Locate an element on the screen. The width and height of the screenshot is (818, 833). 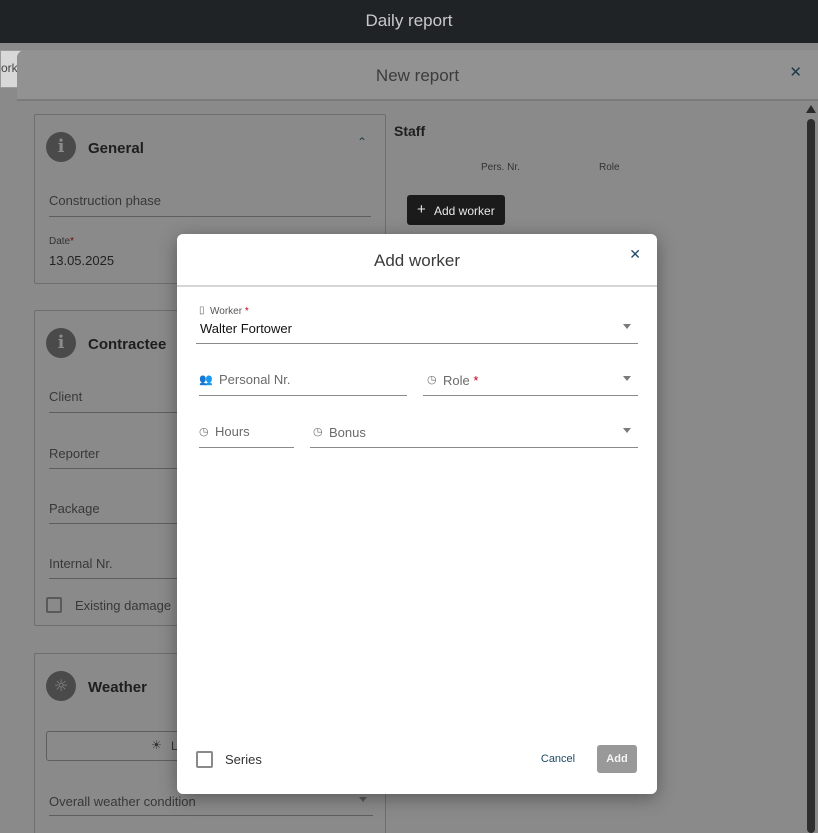
existing-damage-label: Existing damage is located at coordinates (123, 605).